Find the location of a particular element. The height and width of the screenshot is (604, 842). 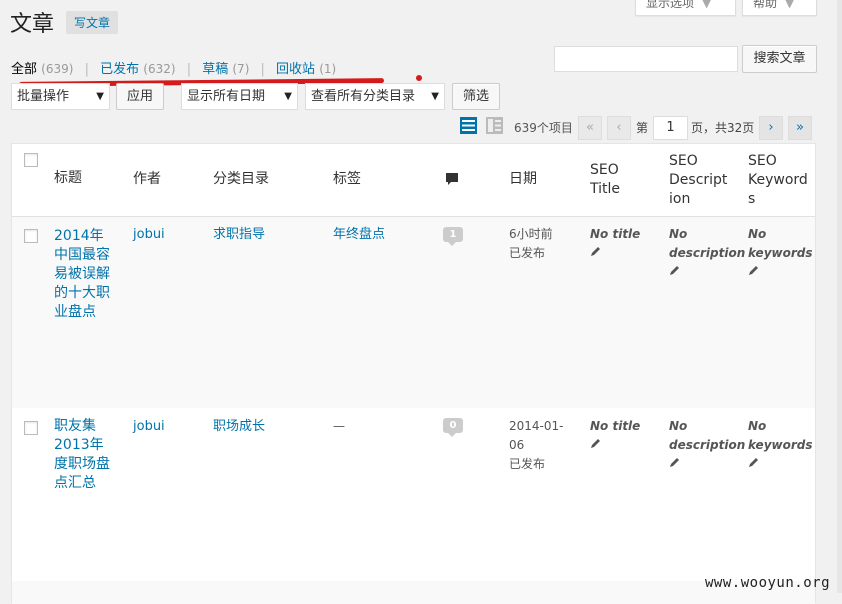

page-total: 页，共32页 is located at coordinates (723, 128).